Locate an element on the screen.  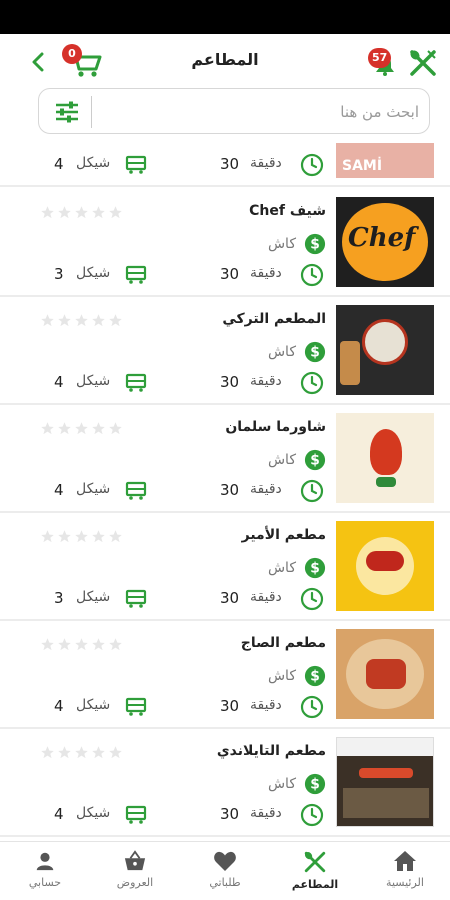
utensils-icon is located at coordinates (315, 862).